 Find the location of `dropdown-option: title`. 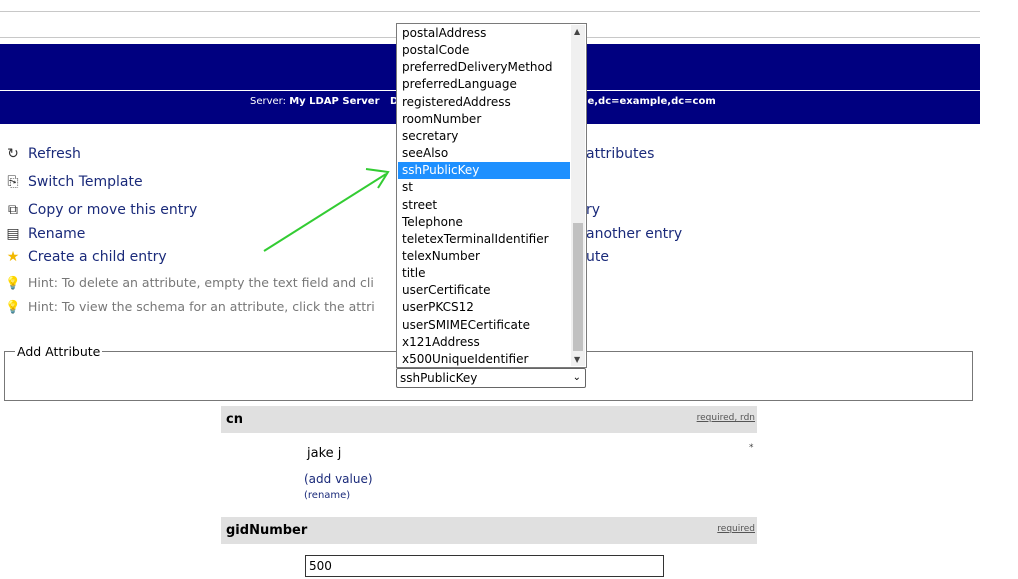

dropdown-option: title is located at coordinates (484, 273).